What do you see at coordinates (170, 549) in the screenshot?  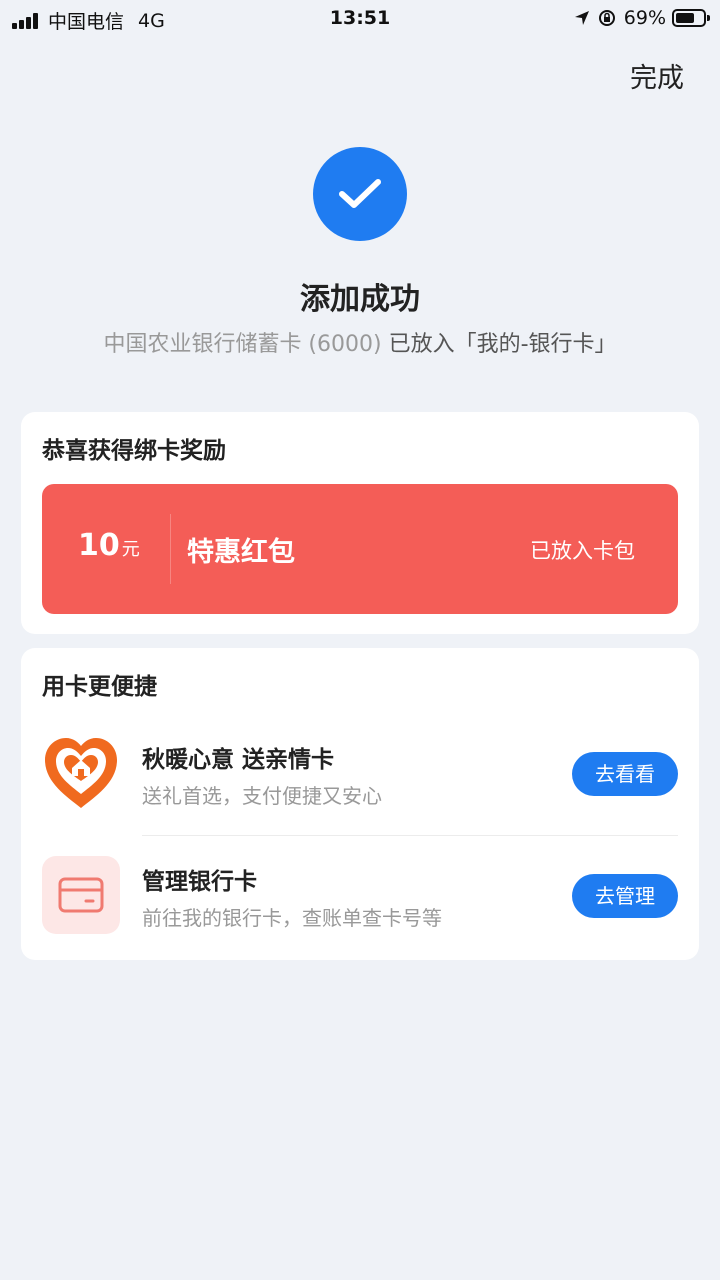 I see `coupon-divider` at bounding box center [170, 549].